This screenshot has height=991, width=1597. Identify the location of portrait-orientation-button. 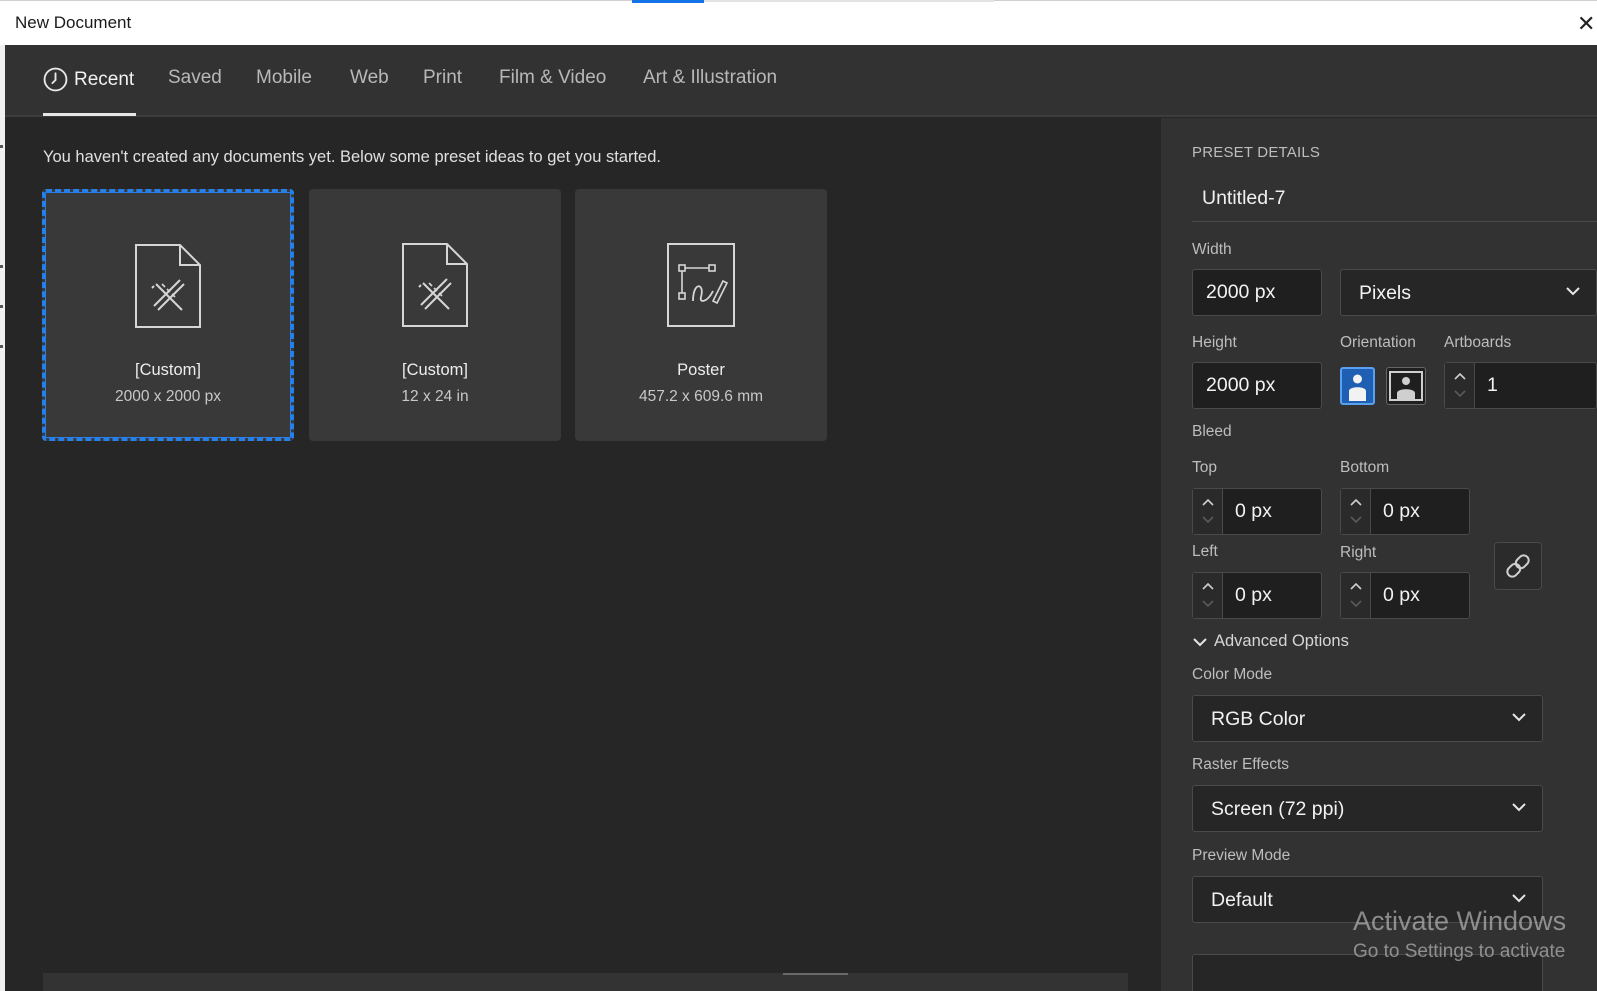
(1357, 386).